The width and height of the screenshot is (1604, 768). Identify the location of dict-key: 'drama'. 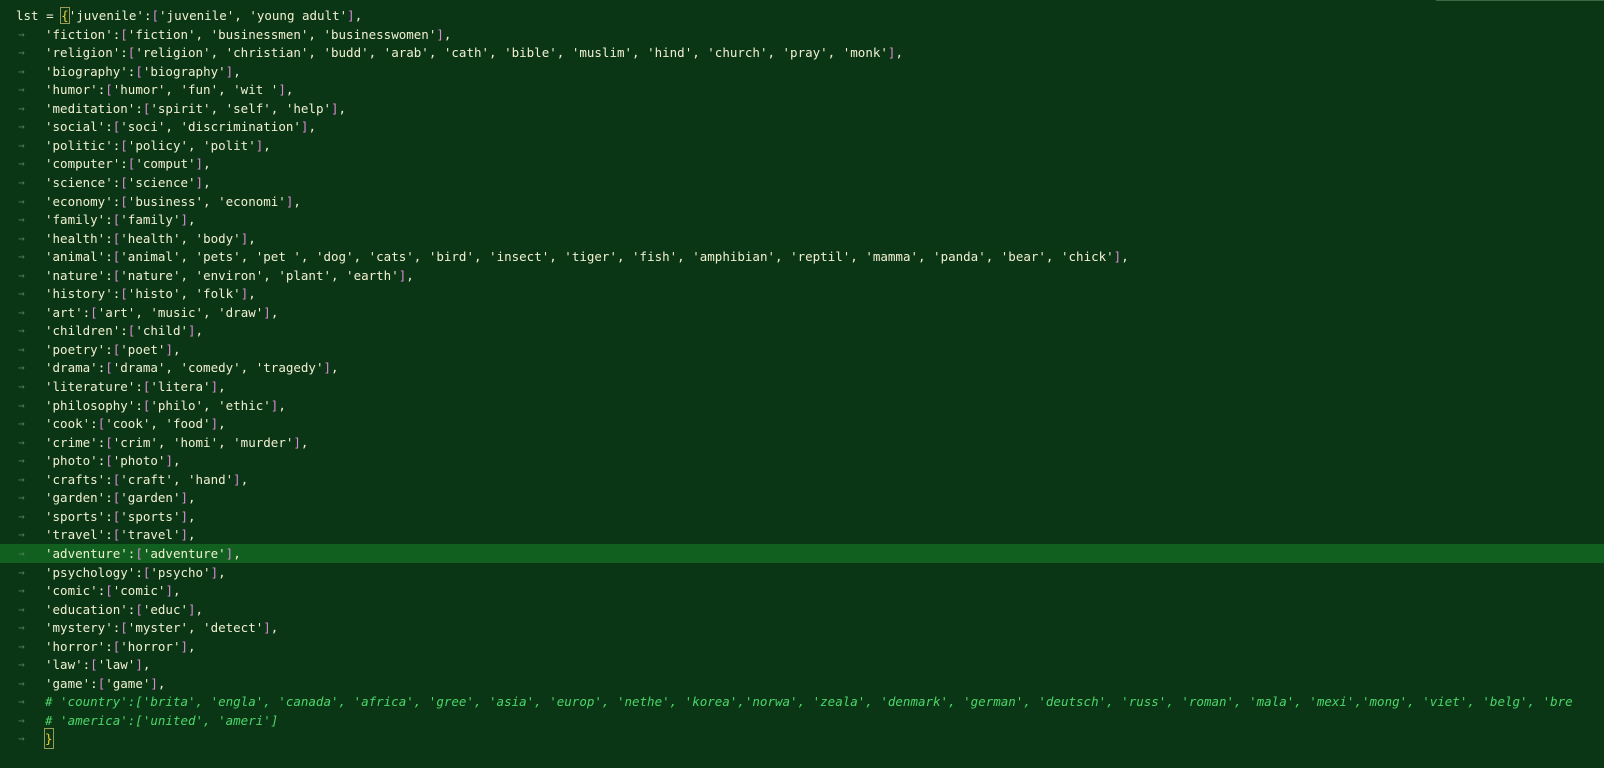
(71, 368).